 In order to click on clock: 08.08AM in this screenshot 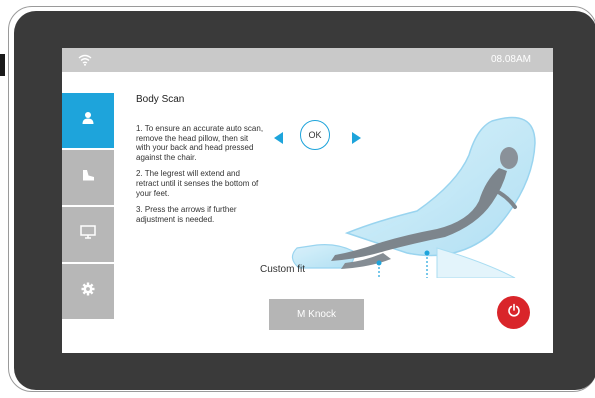, I will do `click(510, 59)`.